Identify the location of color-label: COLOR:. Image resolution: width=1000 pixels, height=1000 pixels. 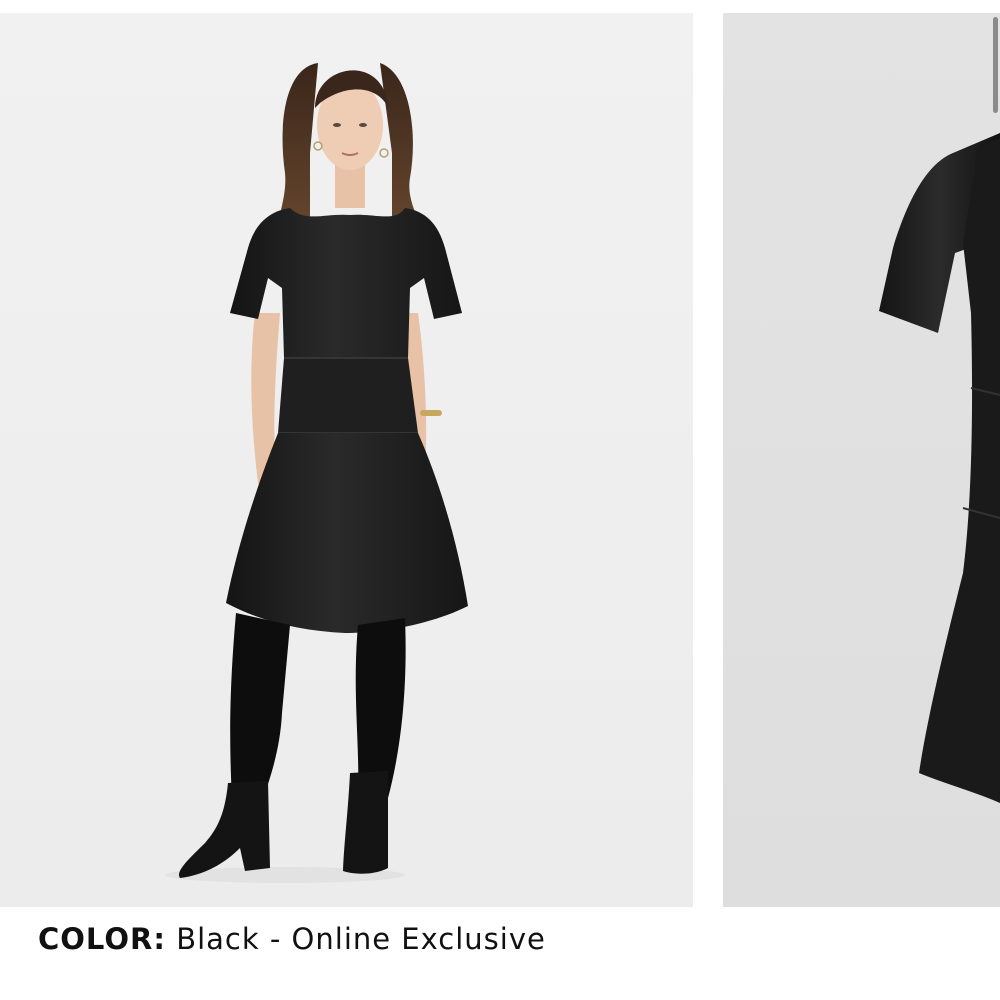
(102, 939).